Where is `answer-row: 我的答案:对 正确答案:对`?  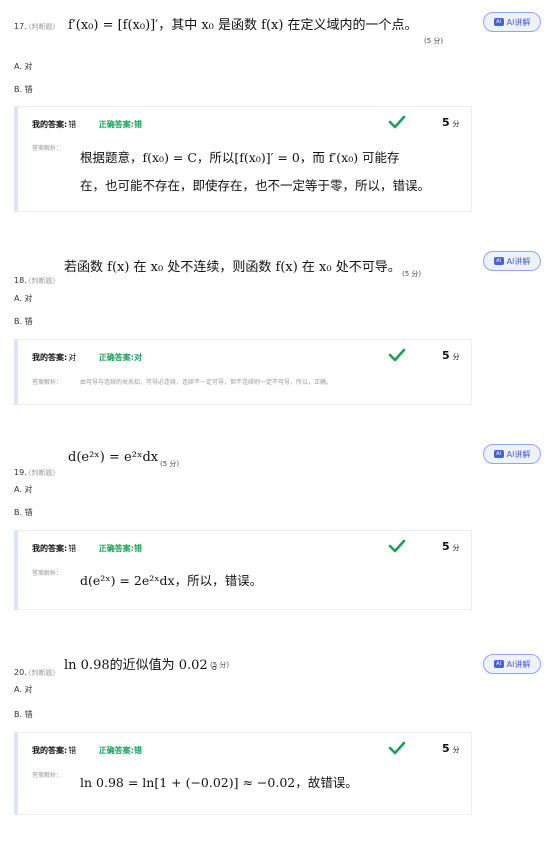
answer-row: 我的答案:对 正确答案:对 is located at coordinates (87, 357).